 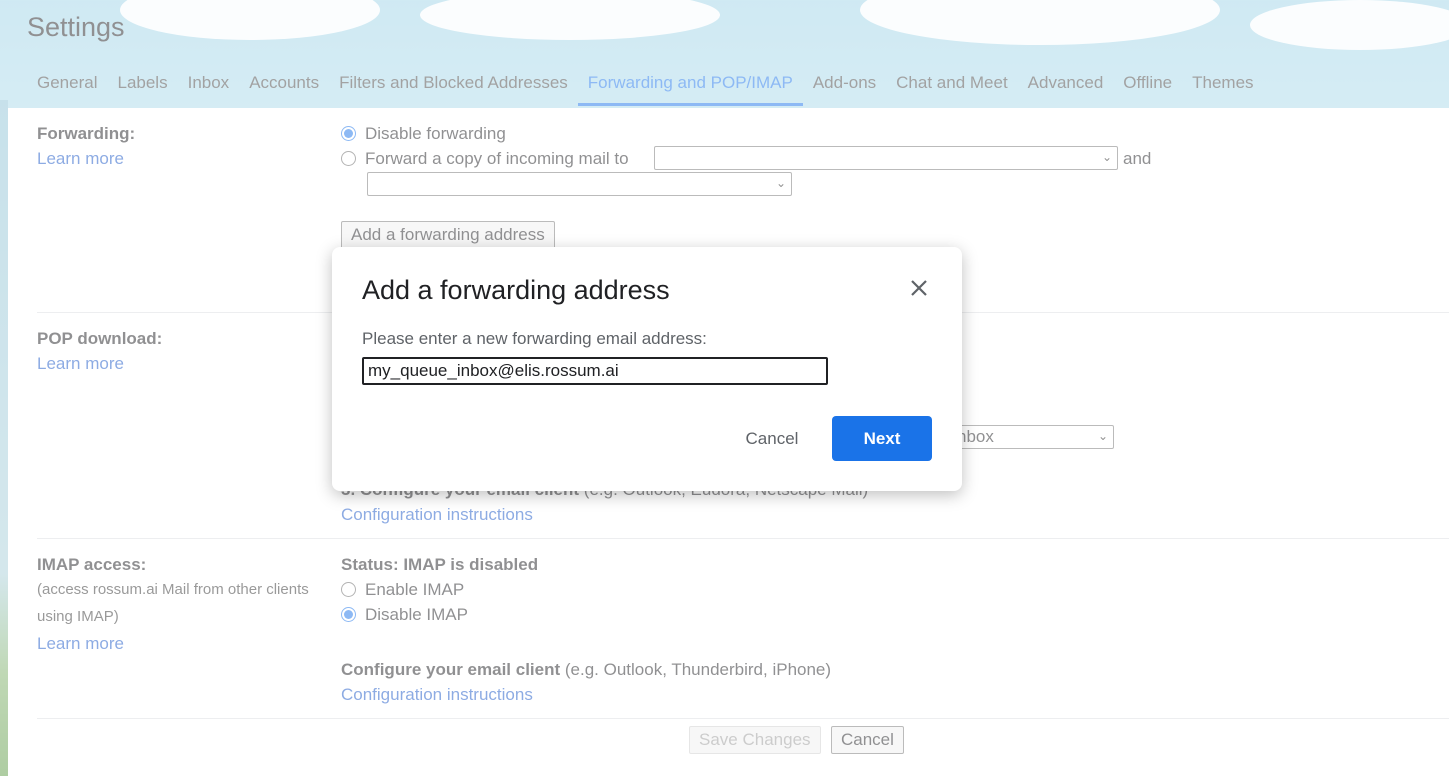 I want to click on dialog-title: Add a forwarding address, so click(x=516, y=290).